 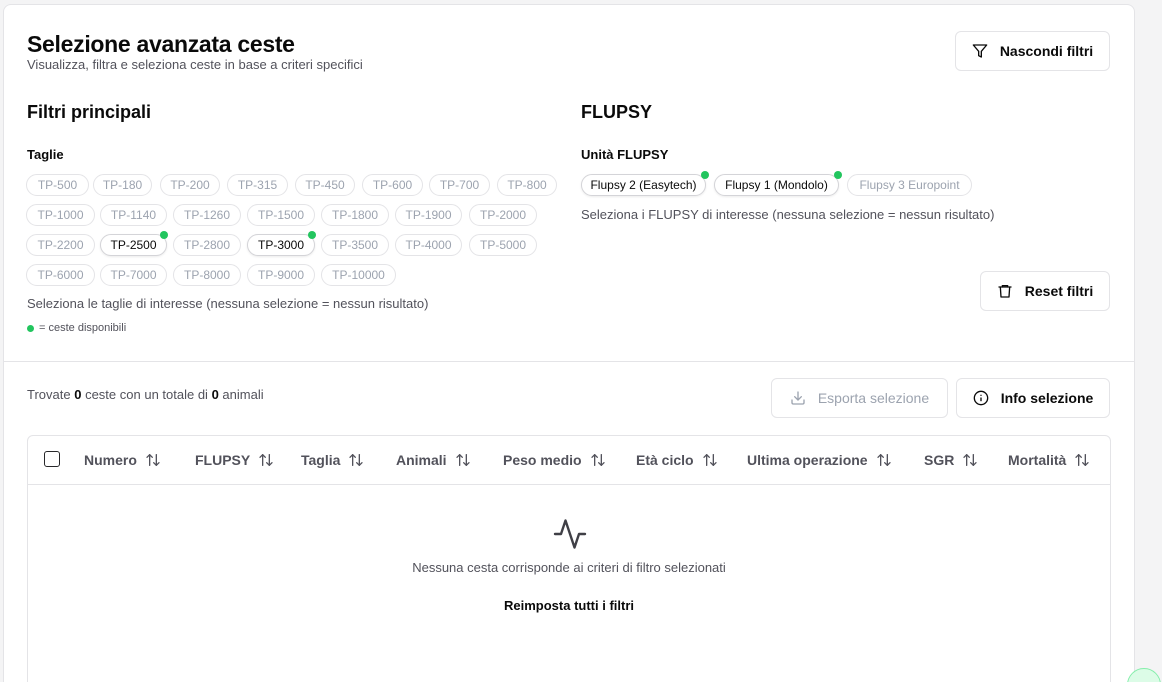 I want to click on column-header-peso-medio: Peso medio, so click(x=554, y=460).